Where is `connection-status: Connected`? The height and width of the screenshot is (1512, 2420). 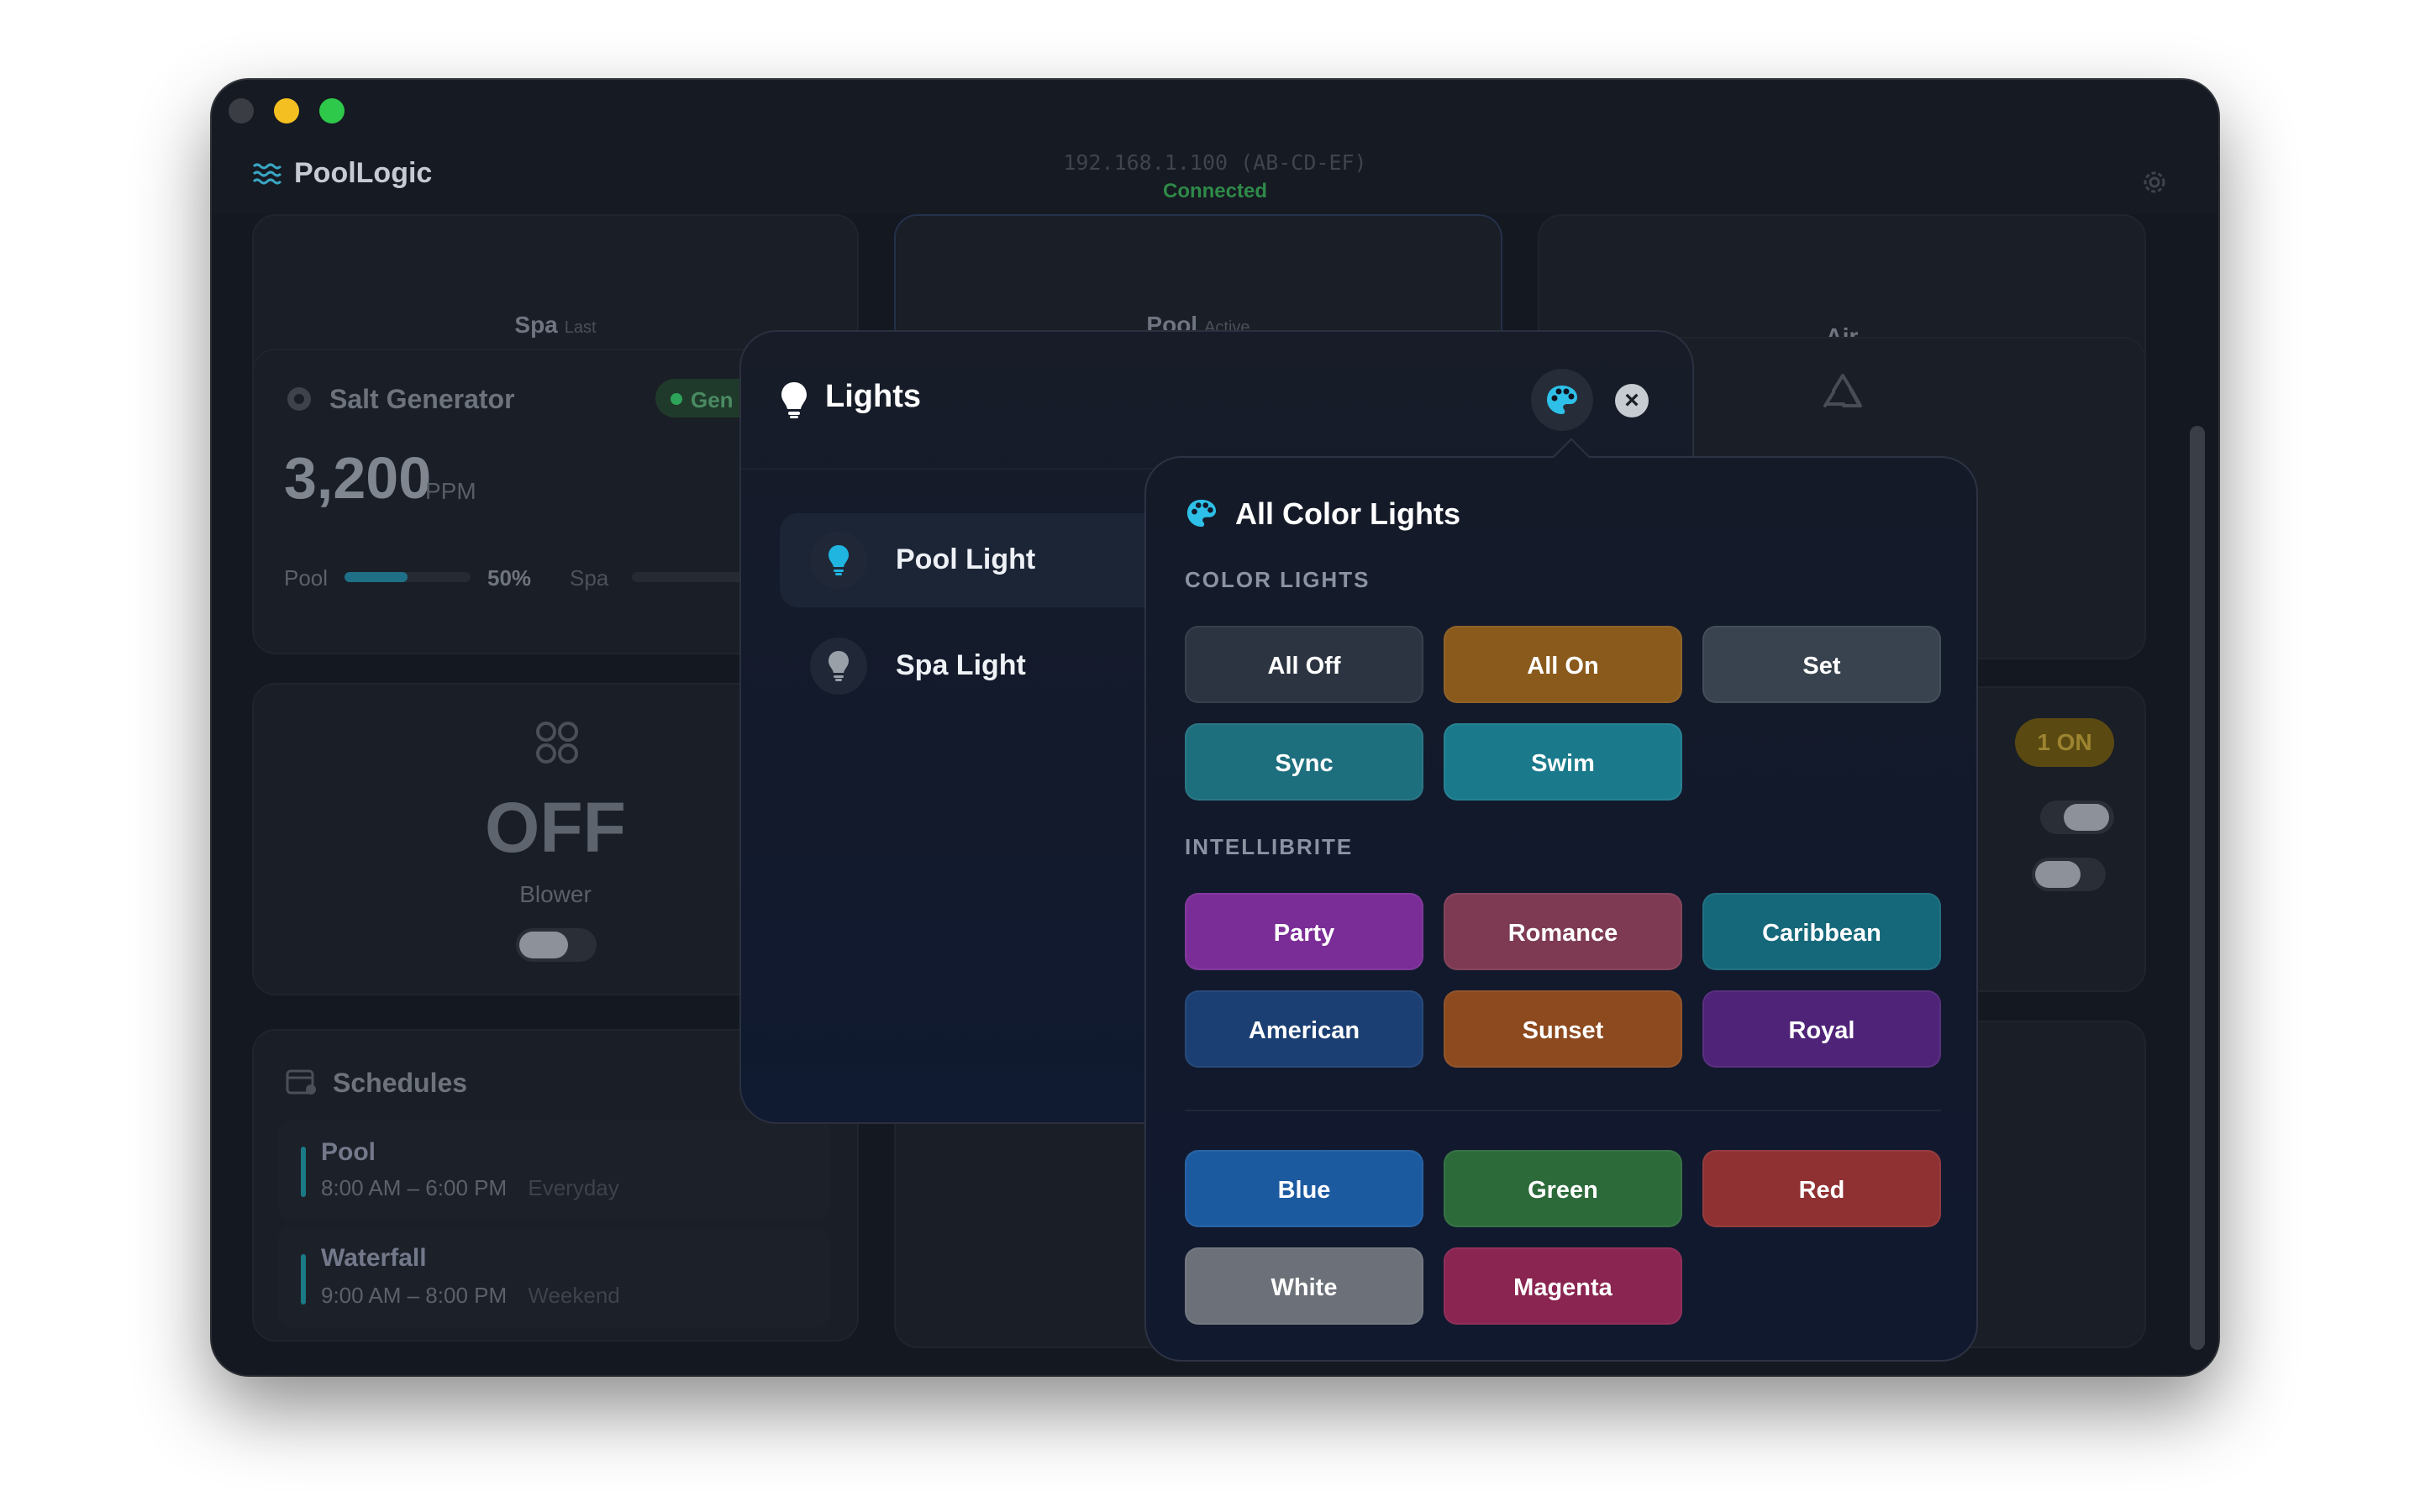
connection-status: Connected is located at coordinates (1214, 191).